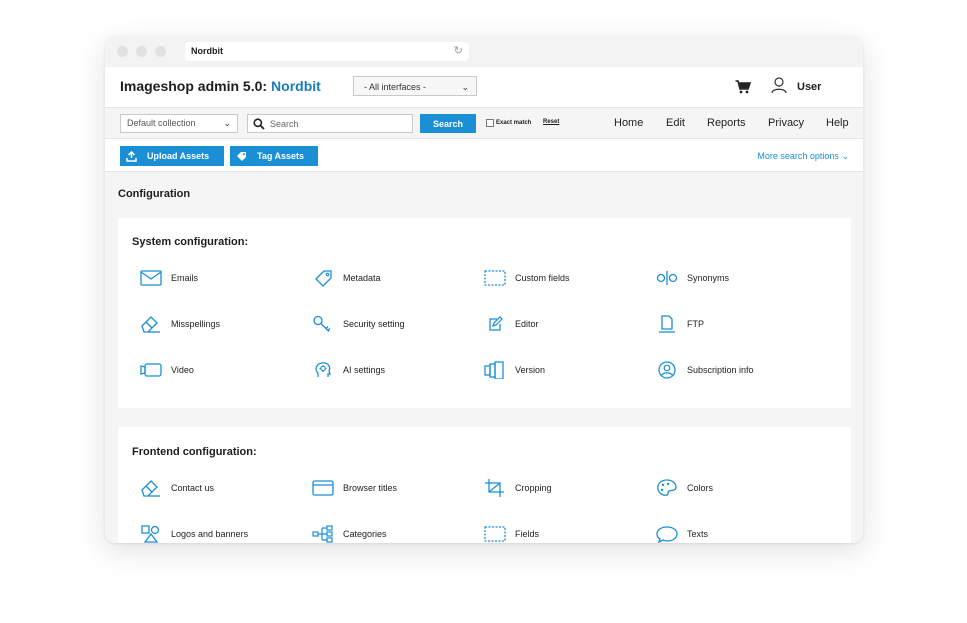  Describe the element at coordinates (484, 51) in the screenshot. I see `browser-titlebar: Nordbit ↻` at that location.